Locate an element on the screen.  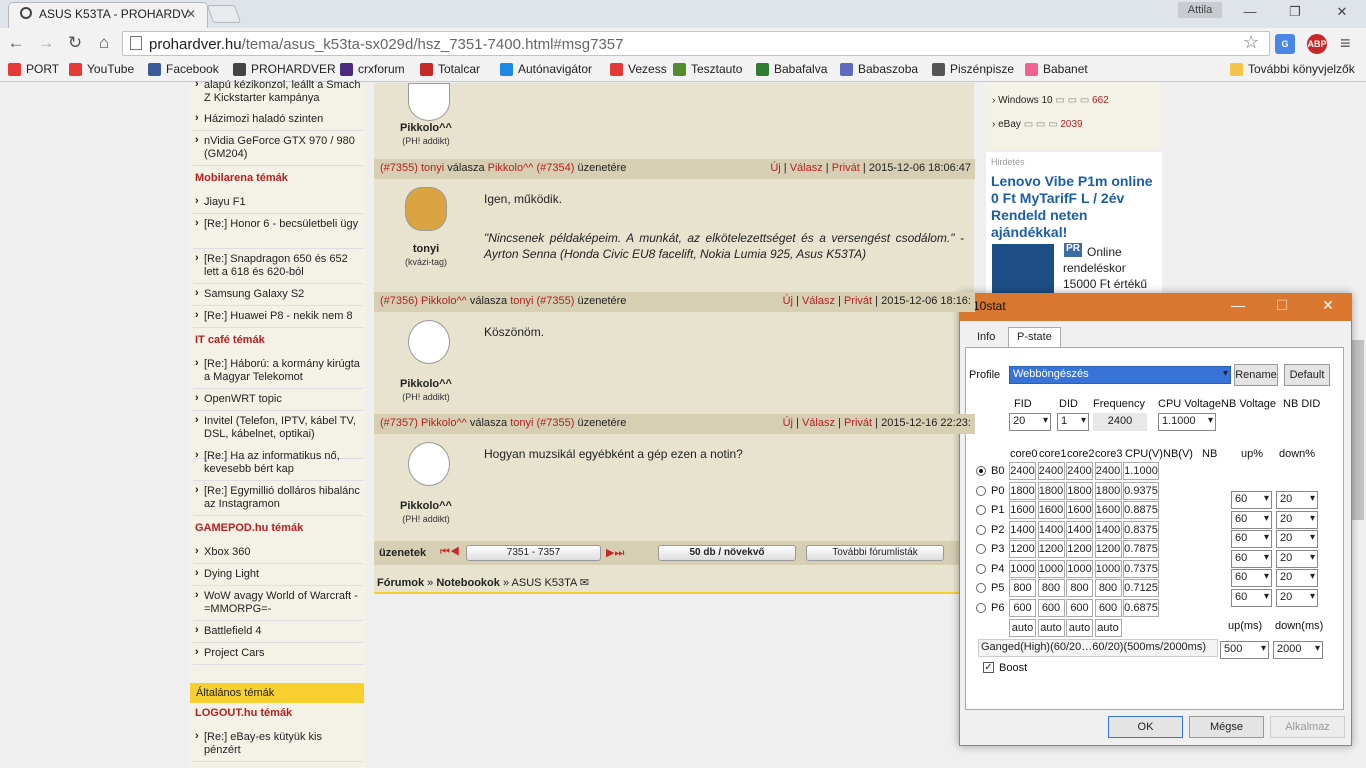
tab-info: Info is located at coordinates (986, 337).